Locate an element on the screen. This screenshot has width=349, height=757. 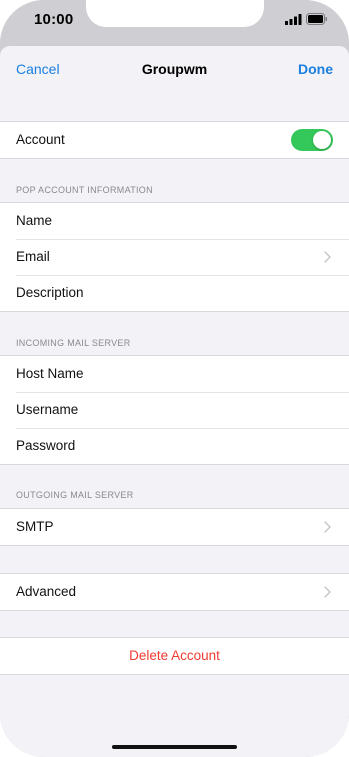
notch is located at coordinates (175, 13).